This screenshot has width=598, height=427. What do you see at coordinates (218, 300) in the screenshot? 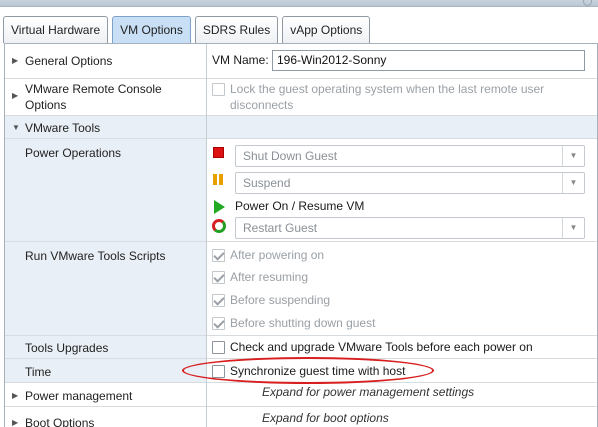
I see `script-before-suspending-checkbox` at bounding box center [218, 300].